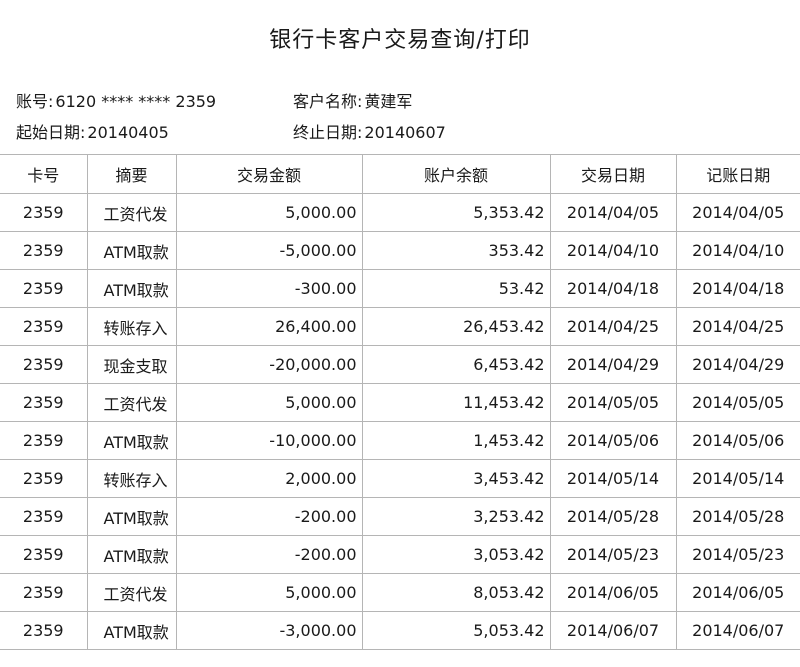 The height and width of the screenshot is (667, 800). I want to click on start-date-info: 起始日期: 20140405, so click(92, 131).